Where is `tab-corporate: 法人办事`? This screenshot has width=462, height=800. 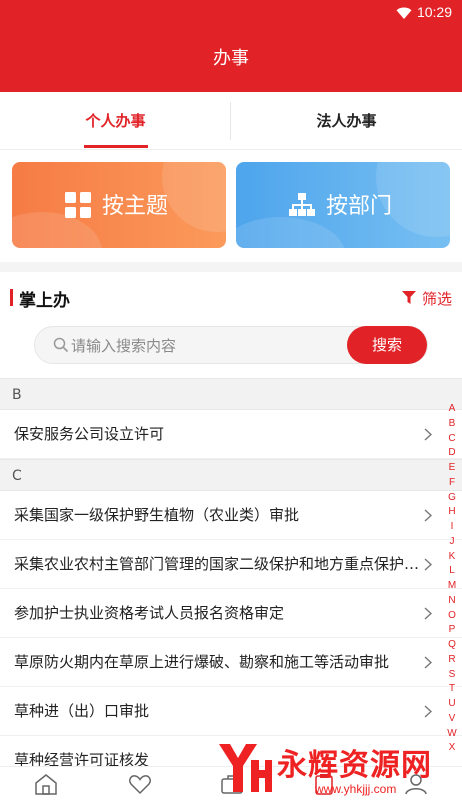
tab-corporate: 法人办事 is located at coordinates (346, 121).